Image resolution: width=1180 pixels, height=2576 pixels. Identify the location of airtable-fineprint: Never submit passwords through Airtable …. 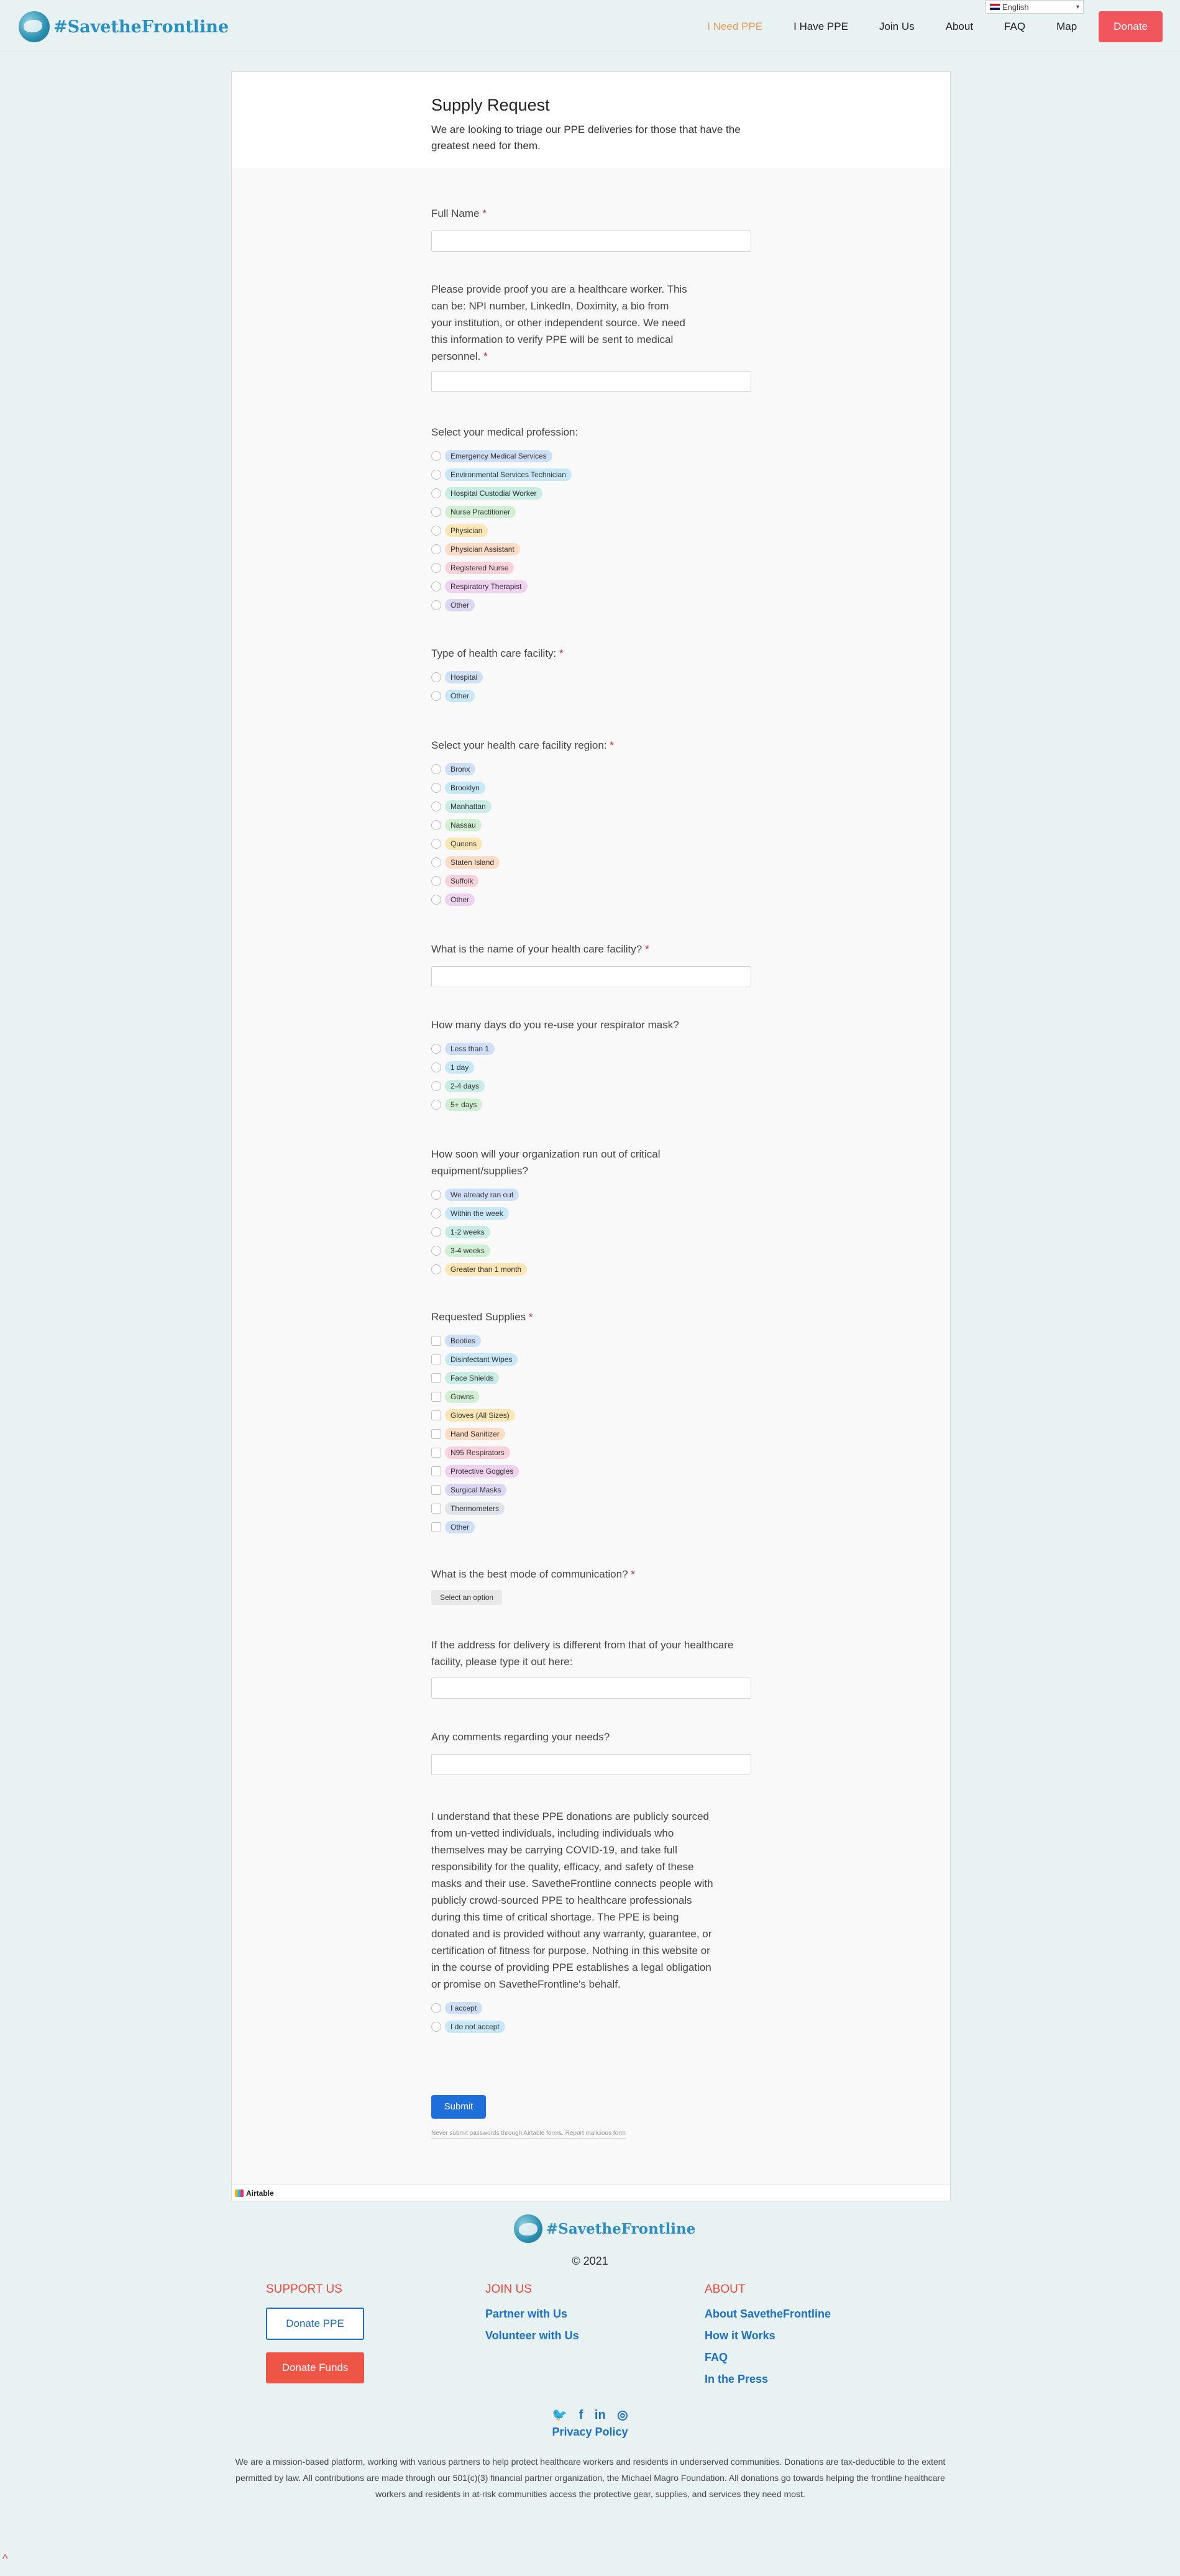
(528, 2134).